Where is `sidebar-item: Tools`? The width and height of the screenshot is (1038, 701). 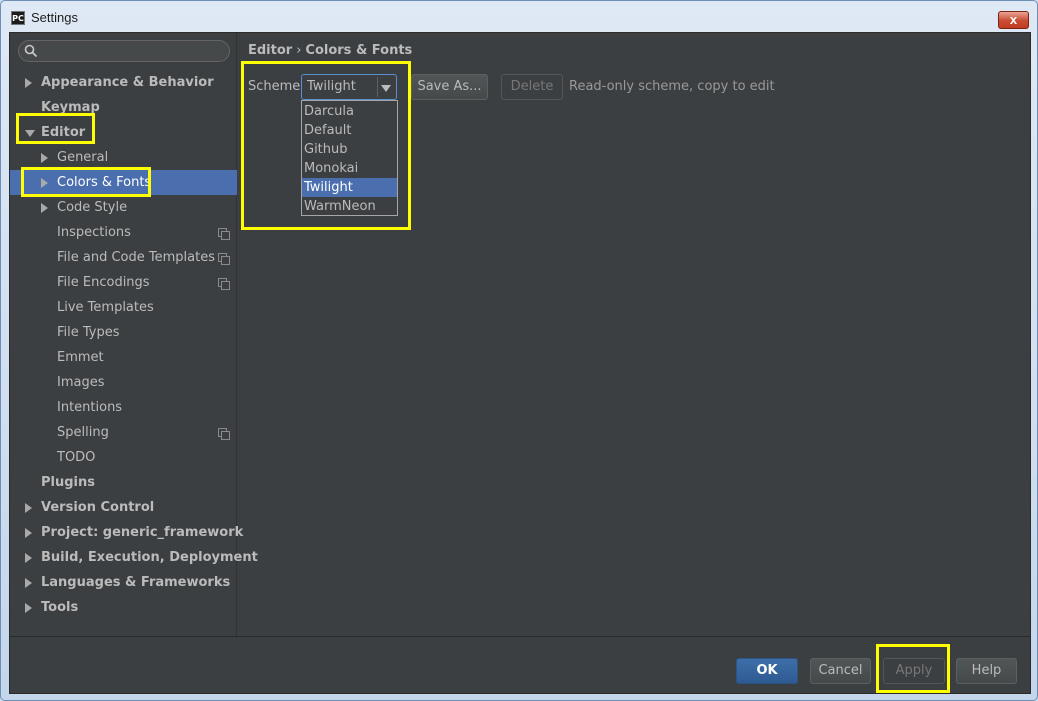
sidebar-item: Tools is located at coordinates (123, 607).